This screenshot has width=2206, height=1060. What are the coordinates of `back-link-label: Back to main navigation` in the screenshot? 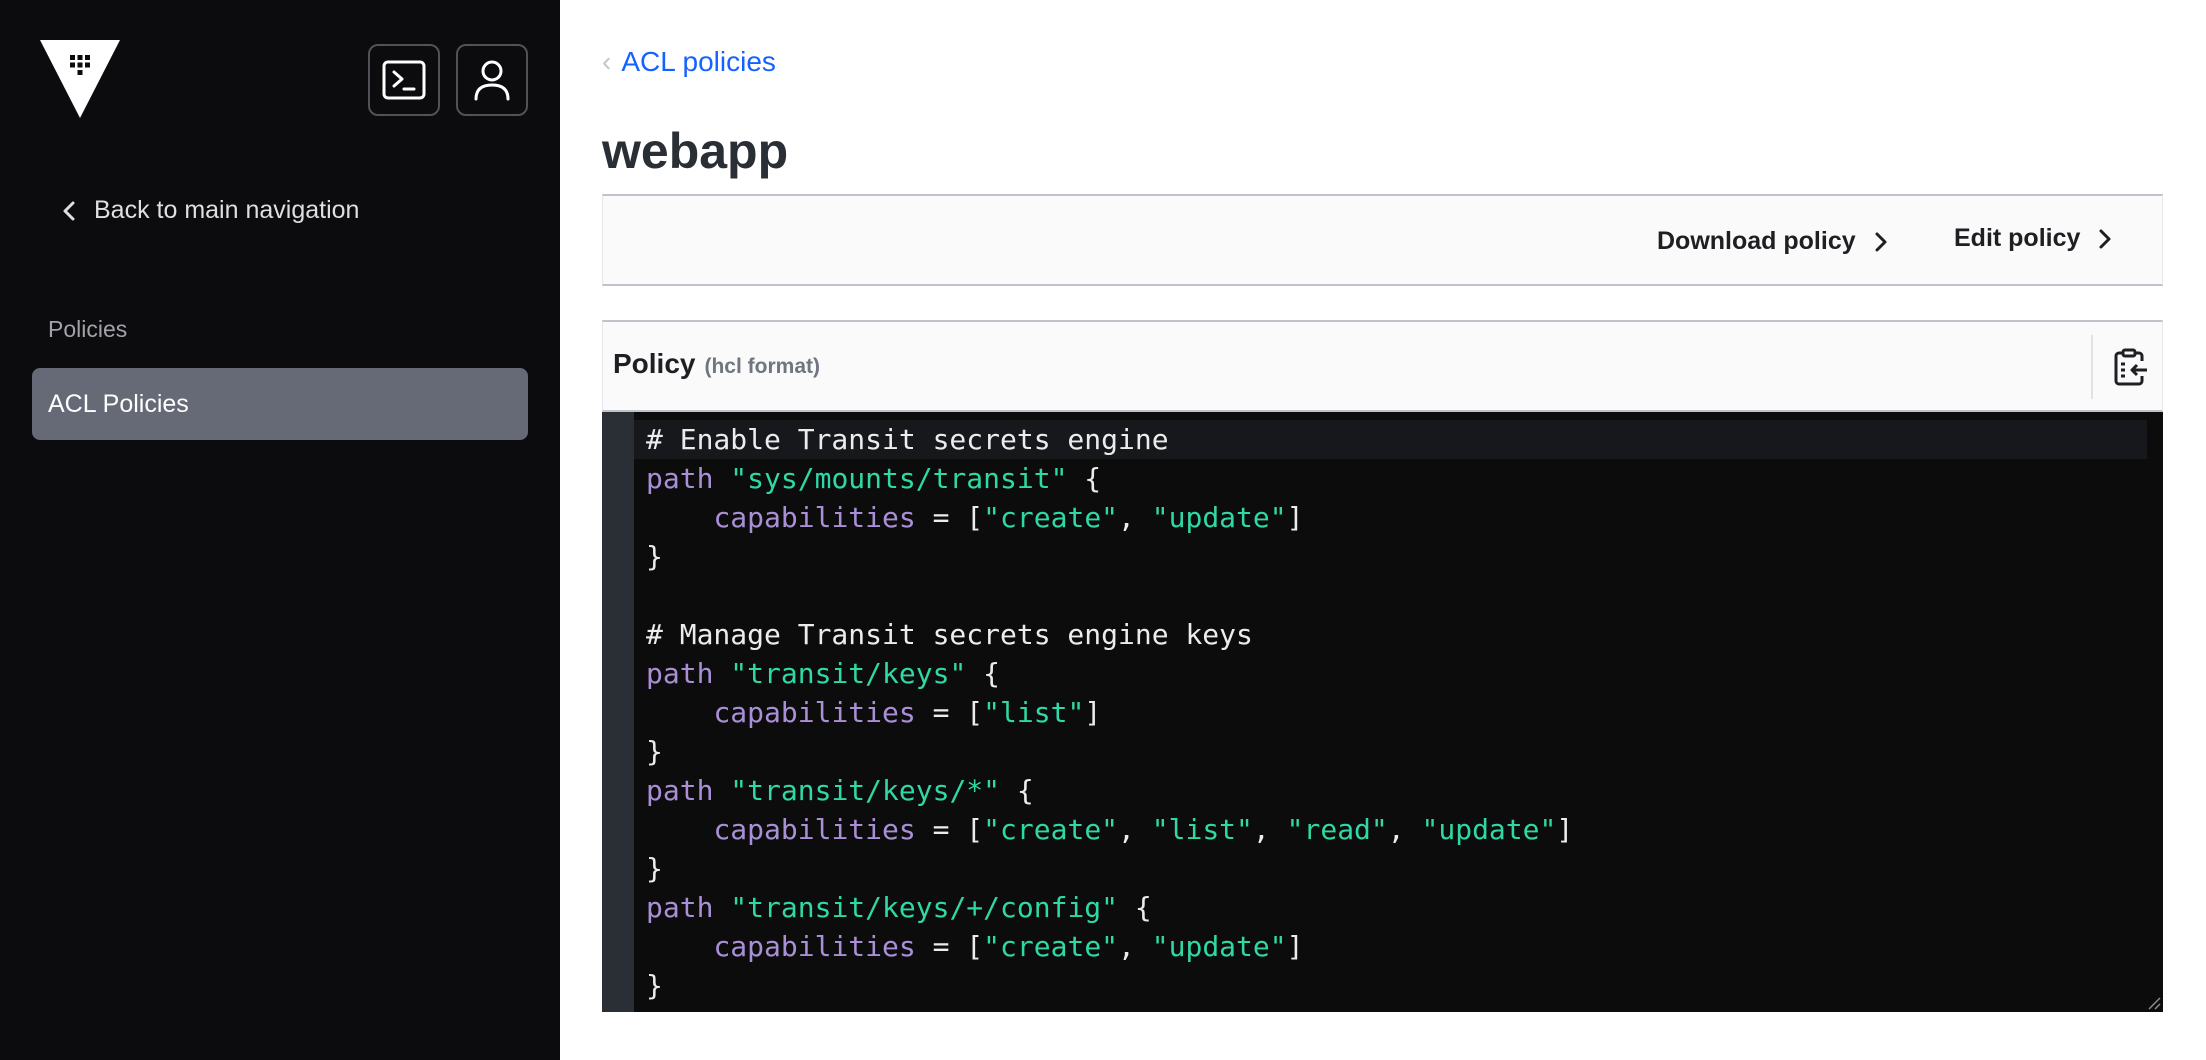 It's located at (227, 210).